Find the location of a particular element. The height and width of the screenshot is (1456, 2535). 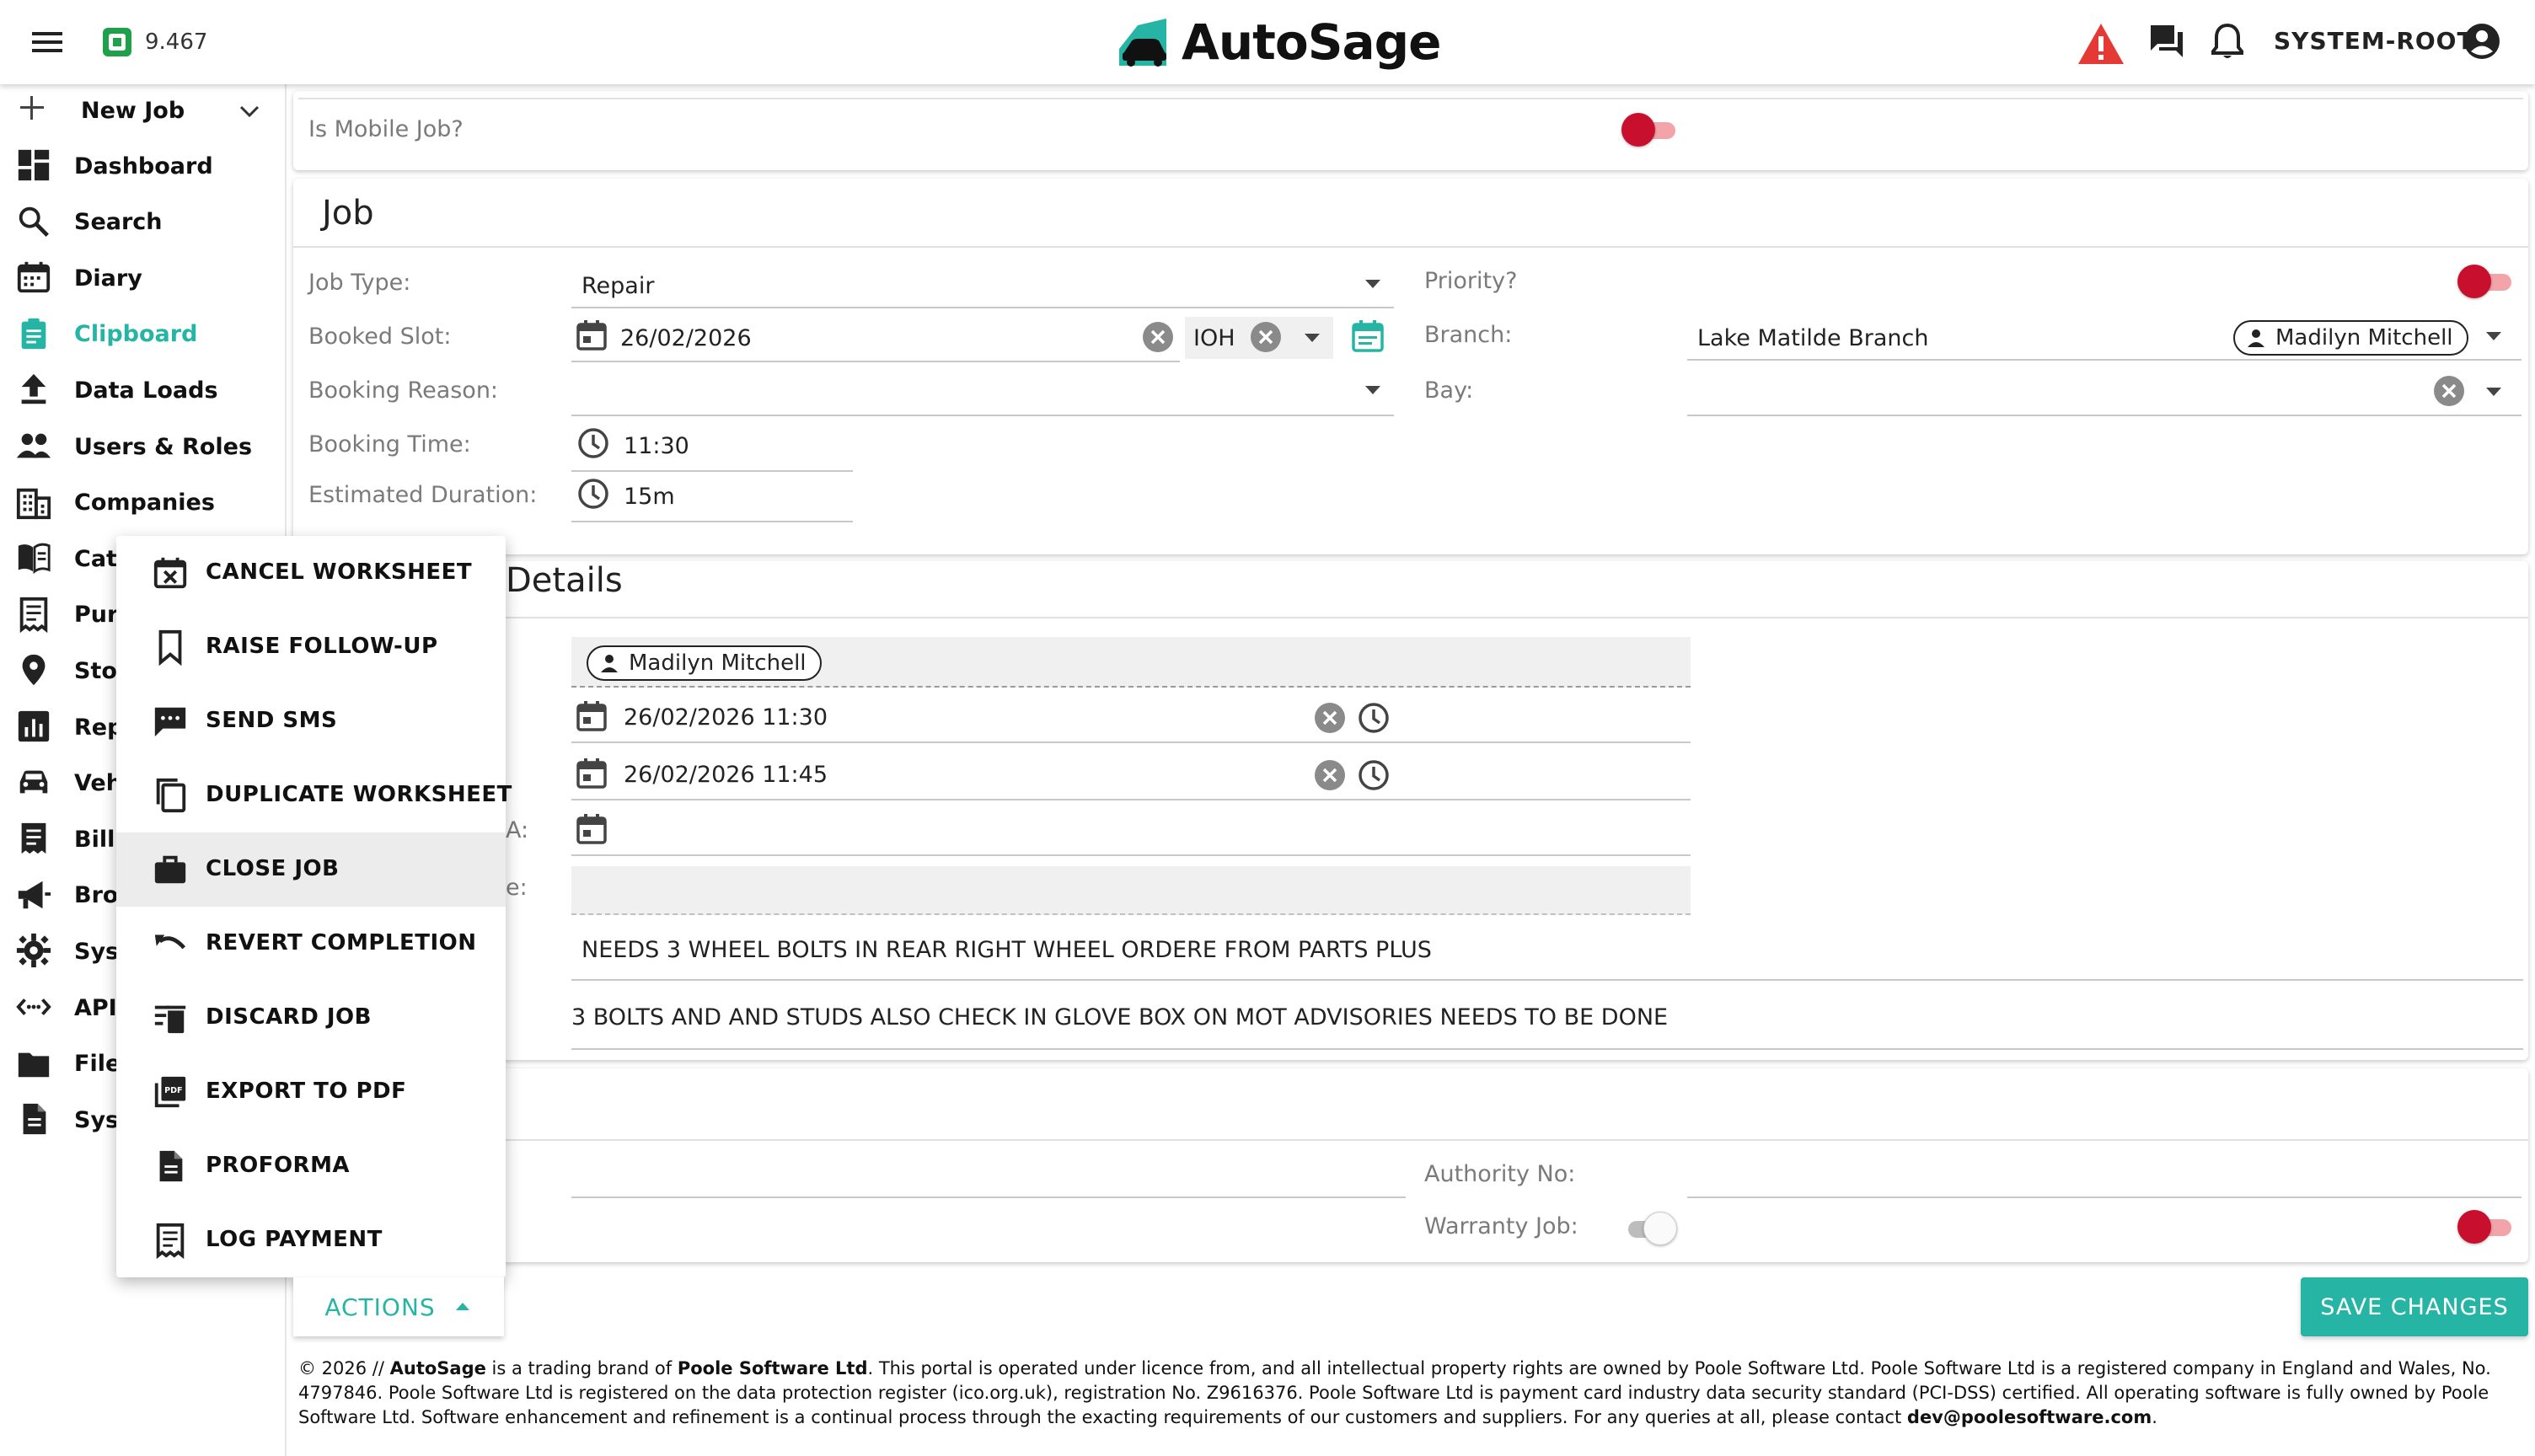

actions-button: ACTIONS is located at coordinates (398, 1306).